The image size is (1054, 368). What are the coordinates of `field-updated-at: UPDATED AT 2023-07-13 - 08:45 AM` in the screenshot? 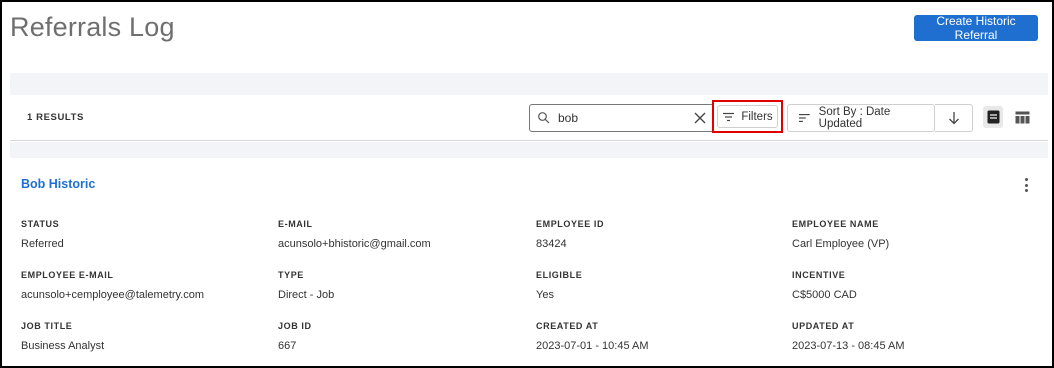 It's located at (848, 336).